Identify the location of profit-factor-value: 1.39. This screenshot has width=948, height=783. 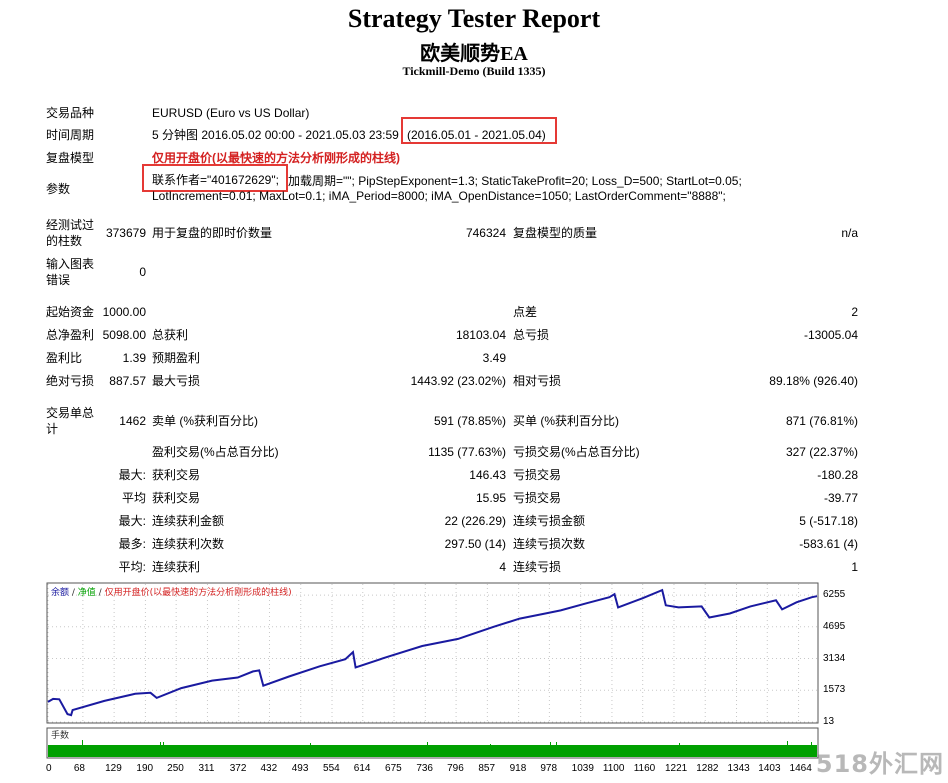
(134, 358).